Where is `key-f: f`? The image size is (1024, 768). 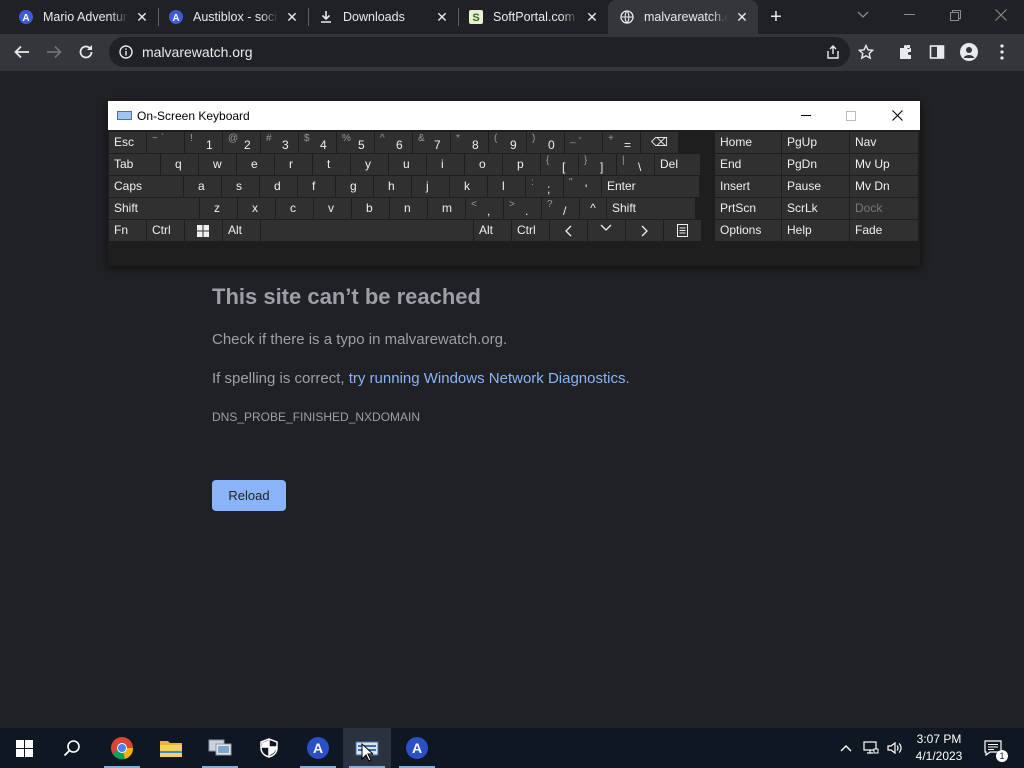
key-f: f is located at coordinates (316, 186).